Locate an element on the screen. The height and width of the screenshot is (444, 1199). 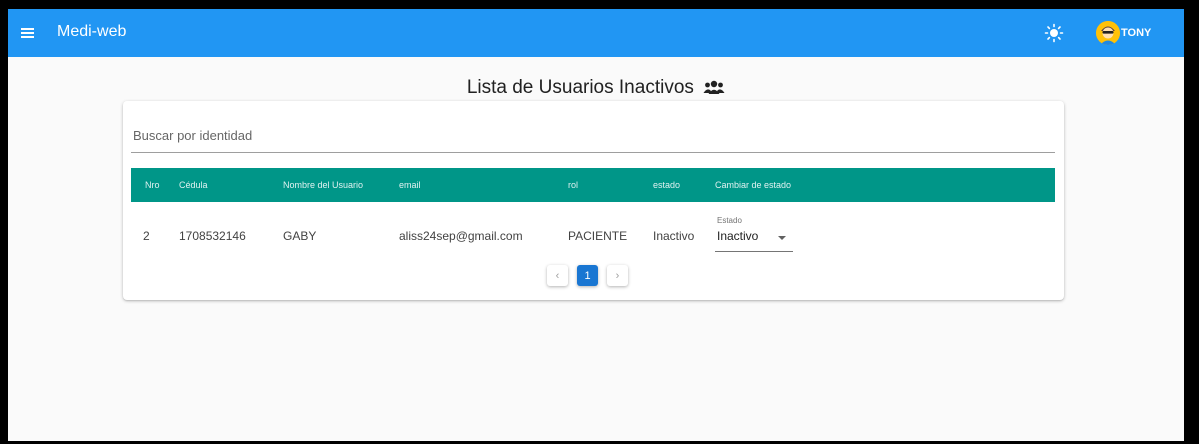
users-icon is located at coordinates (714, 90).